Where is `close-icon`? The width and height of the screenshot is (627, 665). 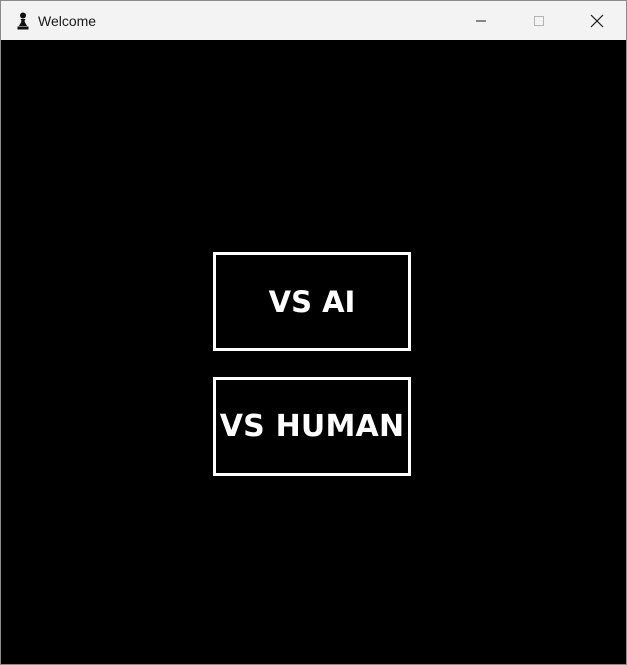 close-icon is located at coordinates (597, 20).